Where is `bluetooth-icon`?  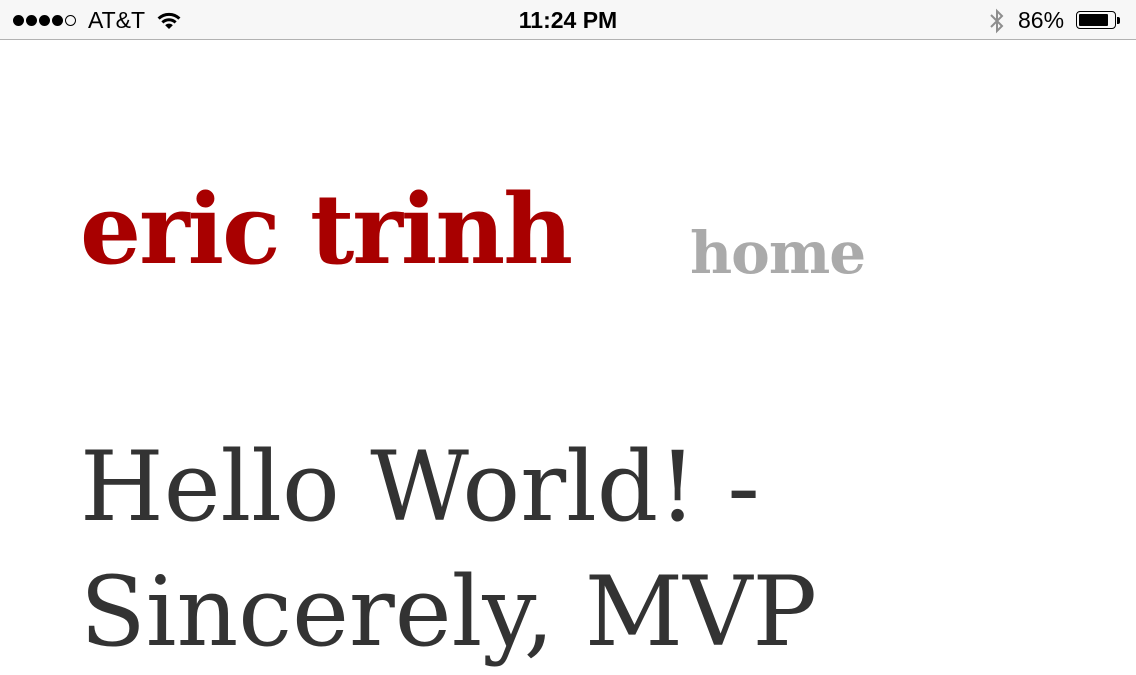 bluetooth-icon is located at coordinates (997, 21).